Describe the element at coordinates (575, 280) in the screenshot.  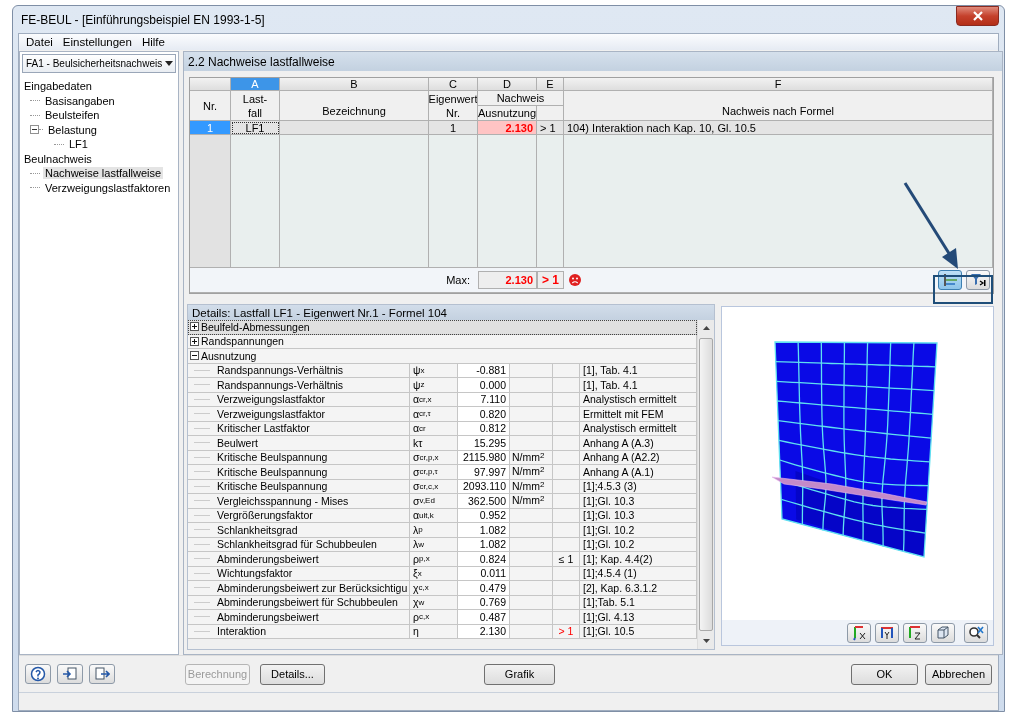
I see `sad-face-icon` at that location.